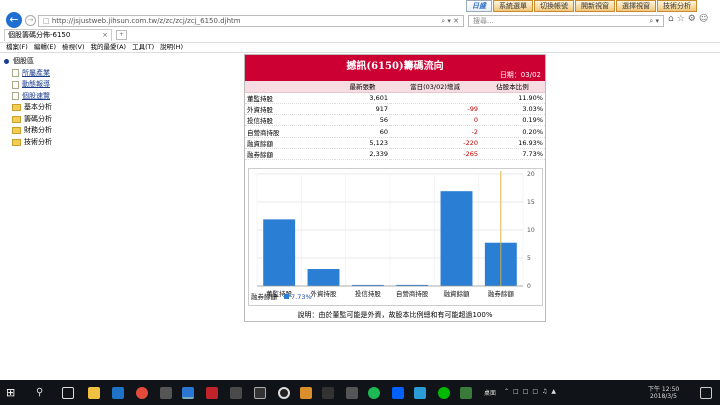 Image resolution: width=720 pixels, height=405 pixels. What do you see at coordinates (636, 6) in the screenshot?
I see `select-window-link: 選擇視窗` at bounding box center [636, 6].